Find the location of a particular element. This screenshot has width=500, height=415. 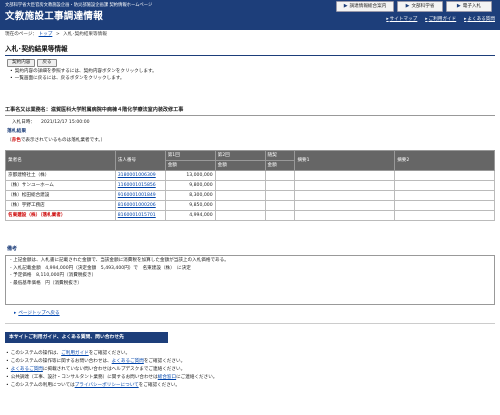

corp-no-link: 3180001006309 is located at coordinates (140, 175).